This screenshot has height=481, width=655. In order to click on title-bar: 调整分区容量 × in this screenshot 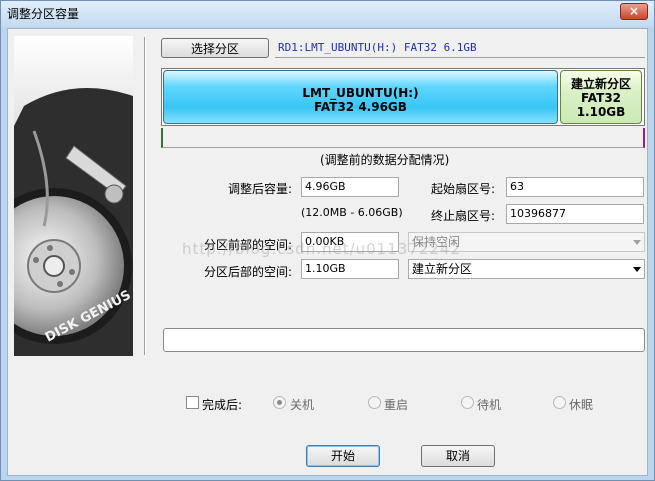, I will do `click(327, 14)`.